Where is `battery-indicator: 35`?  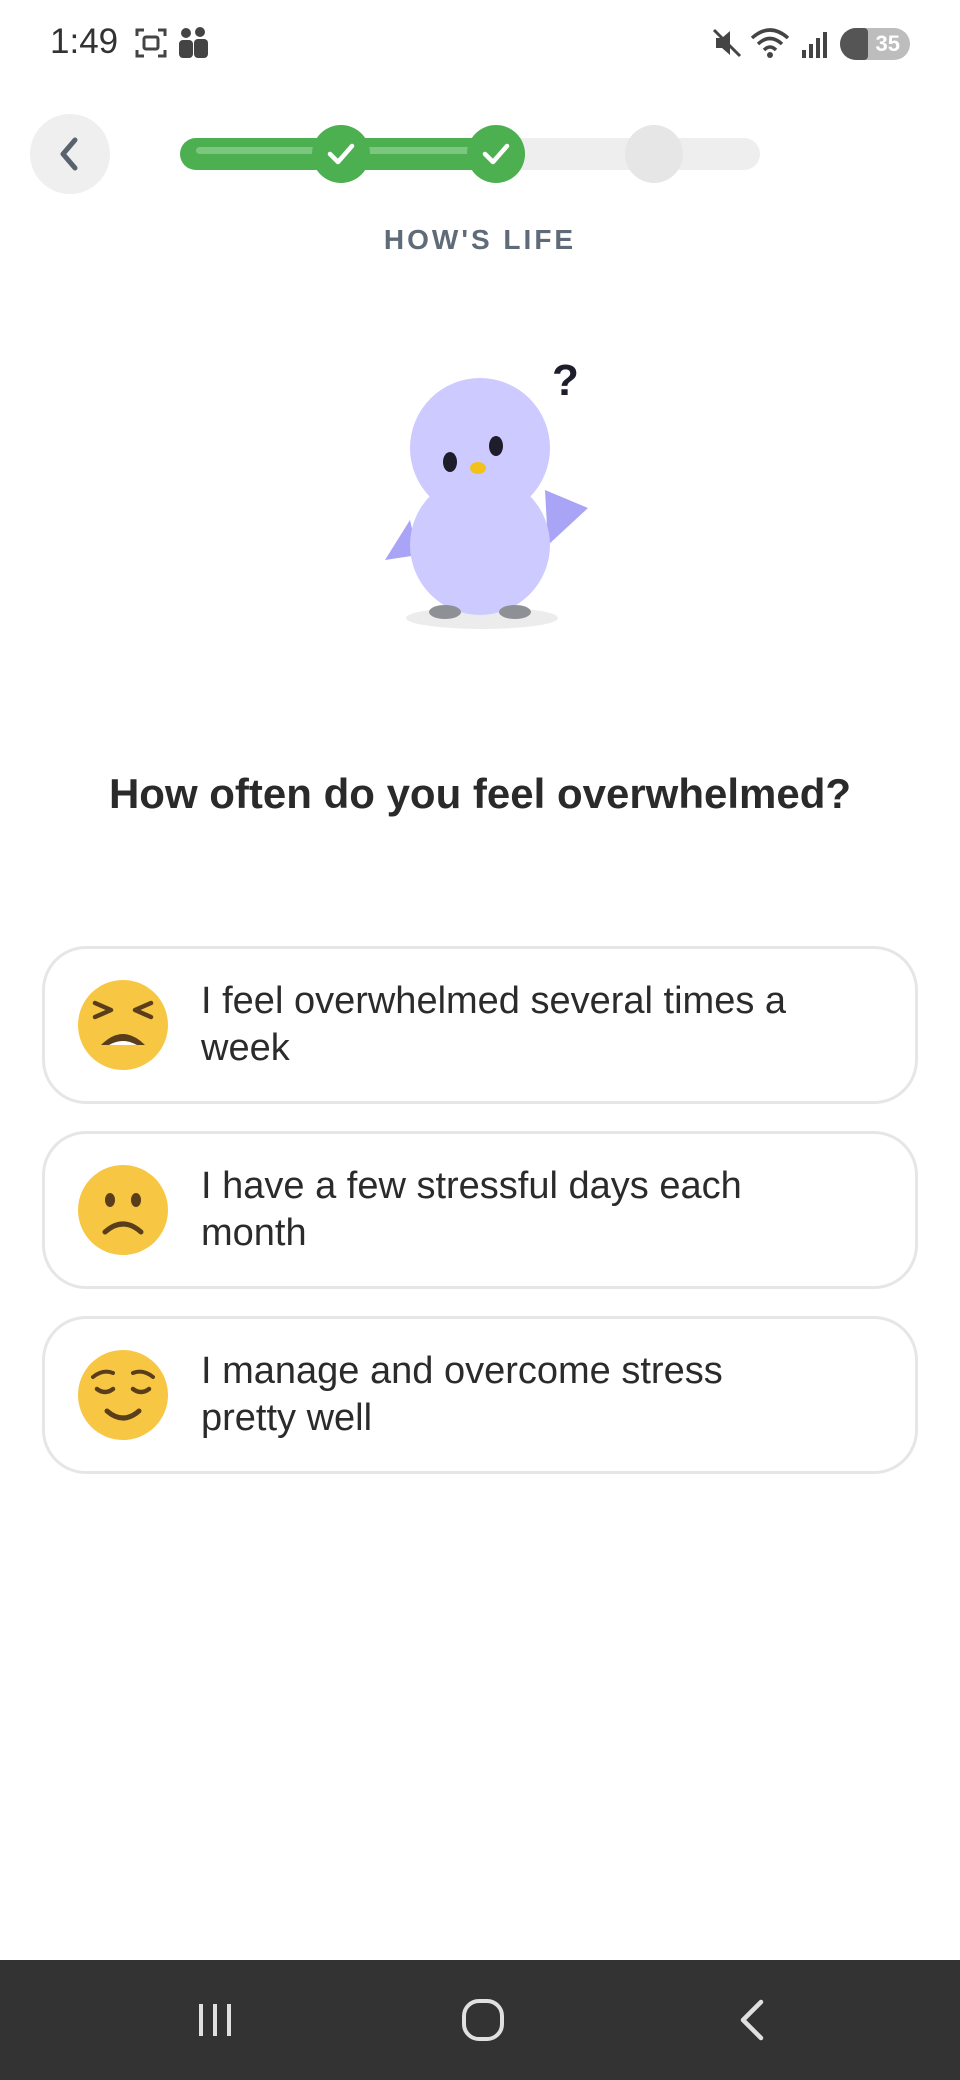
battery-indicator: 35 is located at coordinates (875, 44).